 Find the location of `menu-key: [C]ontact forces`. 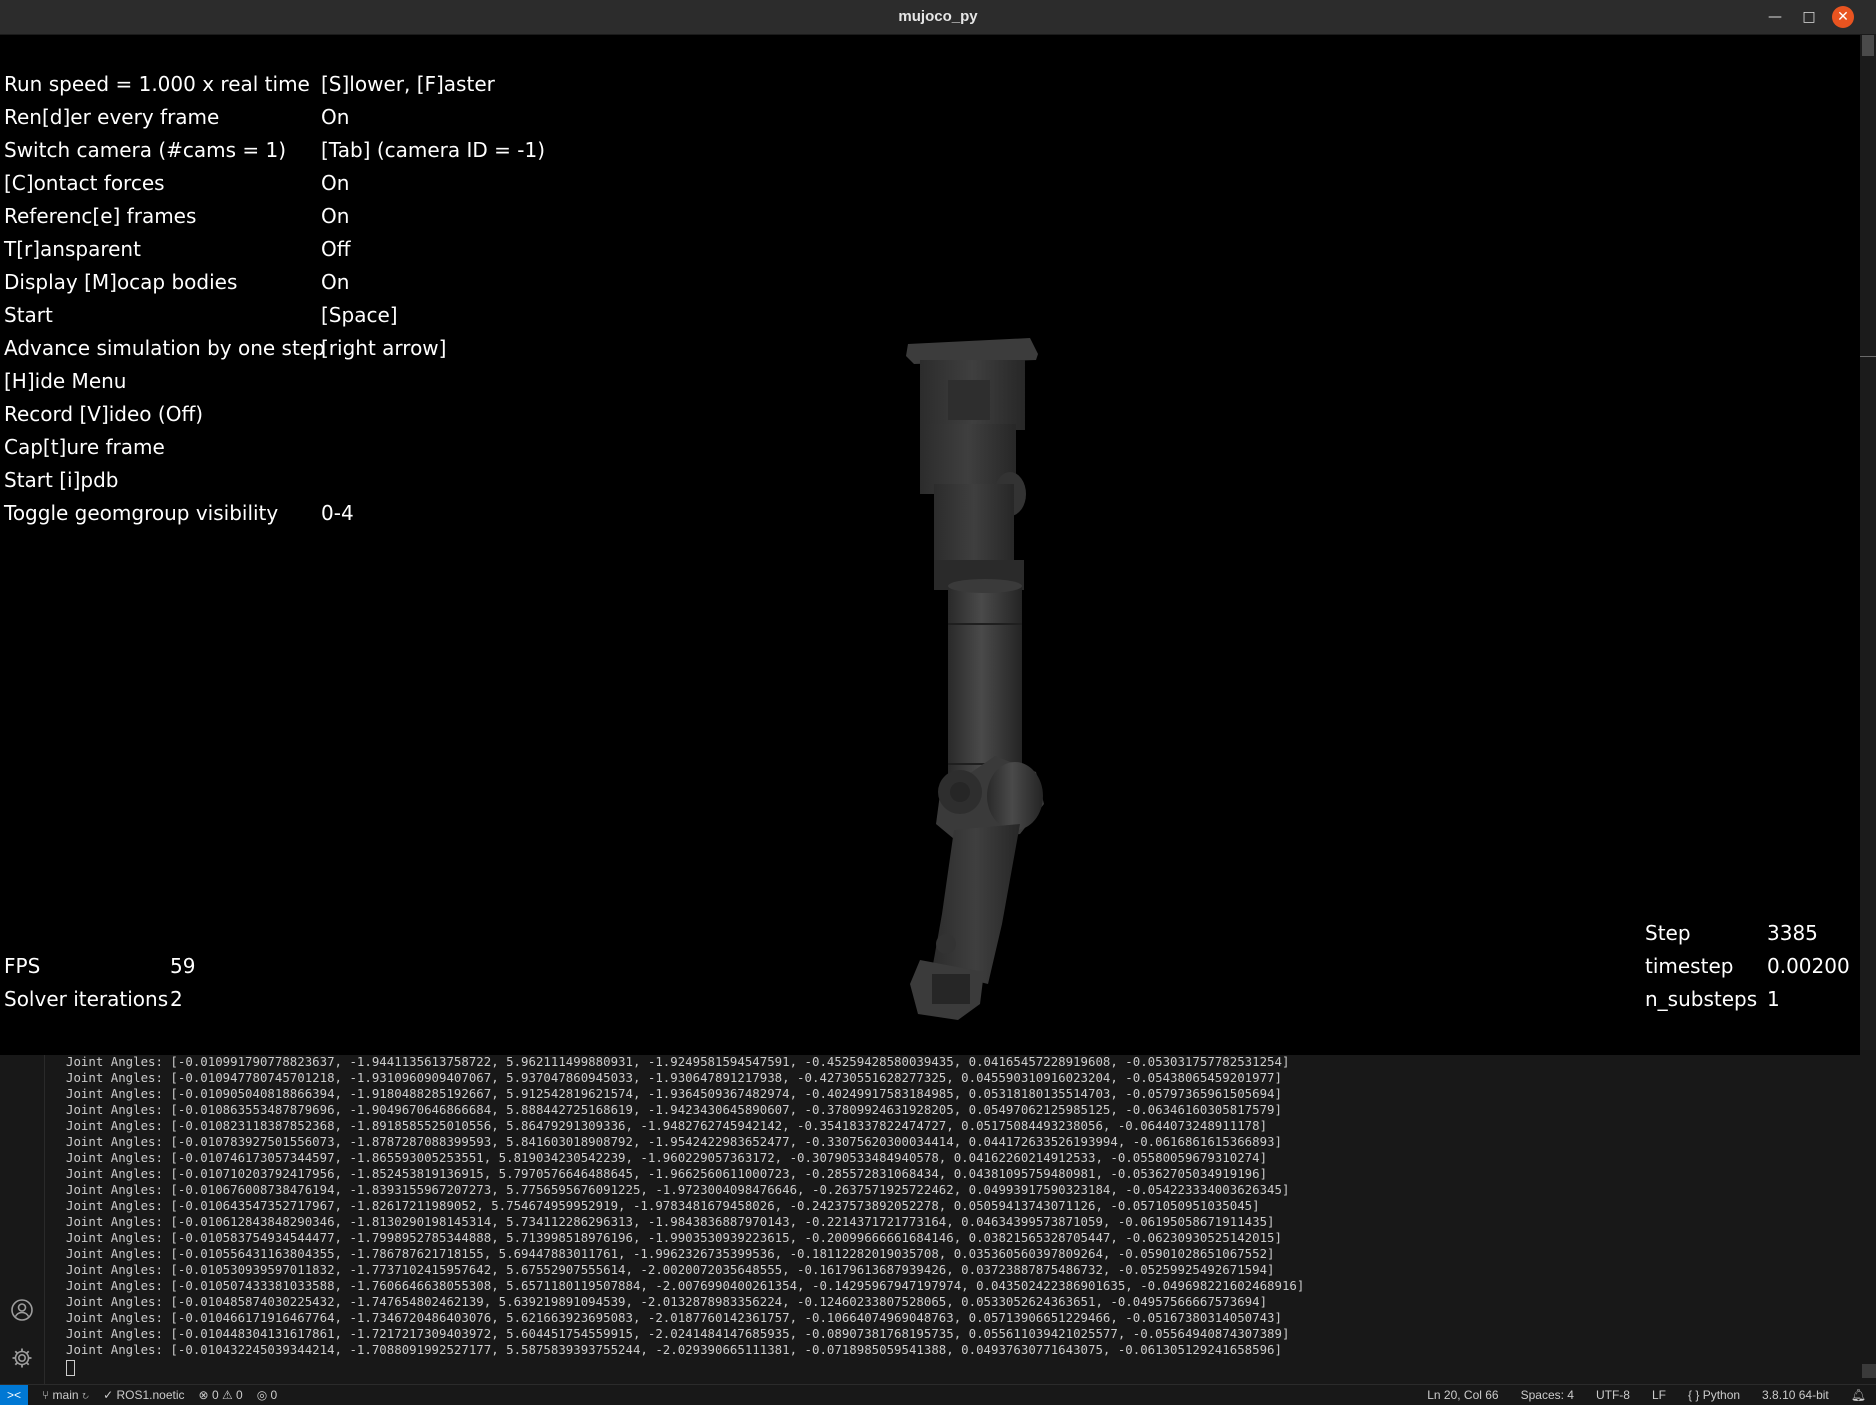

menu-key: [C]ontact forces is located at coordinates (84, 183).